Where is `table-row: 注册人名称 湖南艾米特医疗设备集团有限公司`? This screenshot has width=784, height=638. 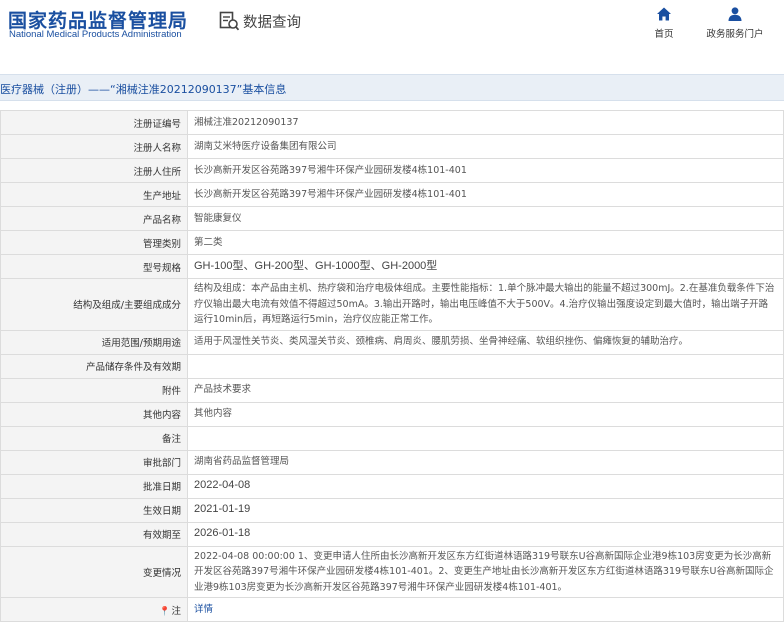 table-row: 注册人名称 湖南艾米特医疗设备集团有限公司 is located at coordinates (392, 146).